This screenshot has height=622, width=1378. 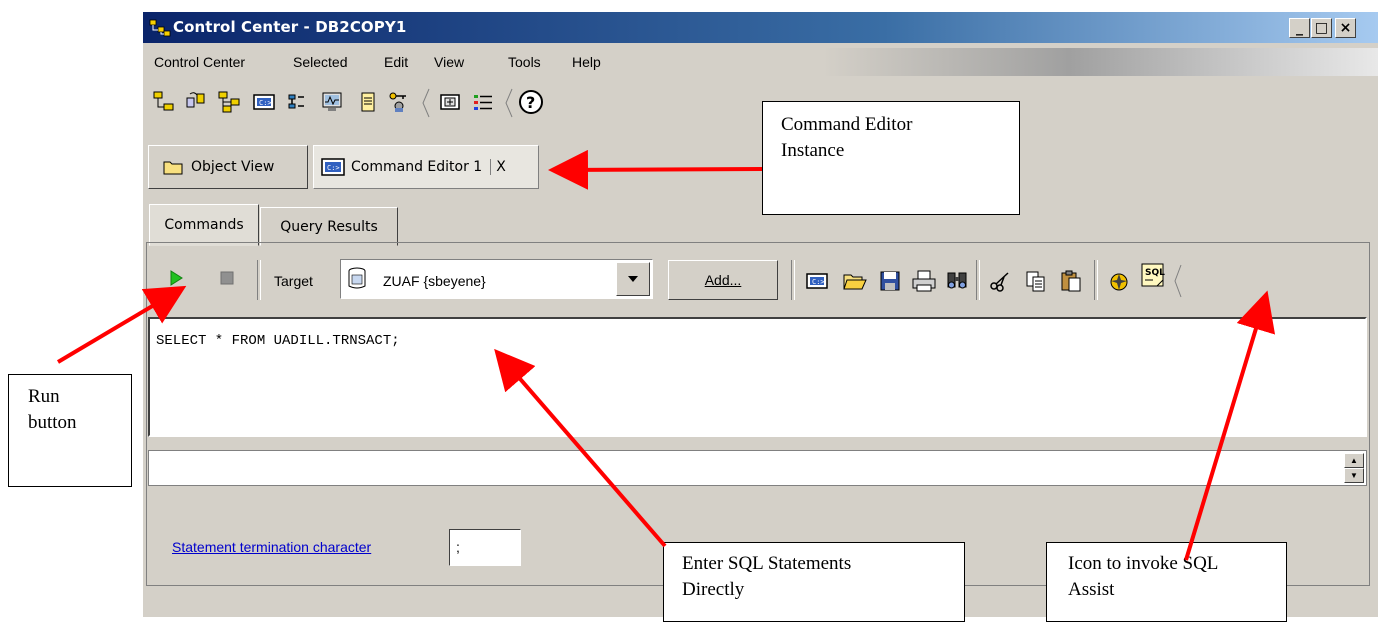 What do you see at coordinates (496, 279) in the screenshot?
I see `target-select: ZUAF {sbeyene}` at bounding box center [496, 279].